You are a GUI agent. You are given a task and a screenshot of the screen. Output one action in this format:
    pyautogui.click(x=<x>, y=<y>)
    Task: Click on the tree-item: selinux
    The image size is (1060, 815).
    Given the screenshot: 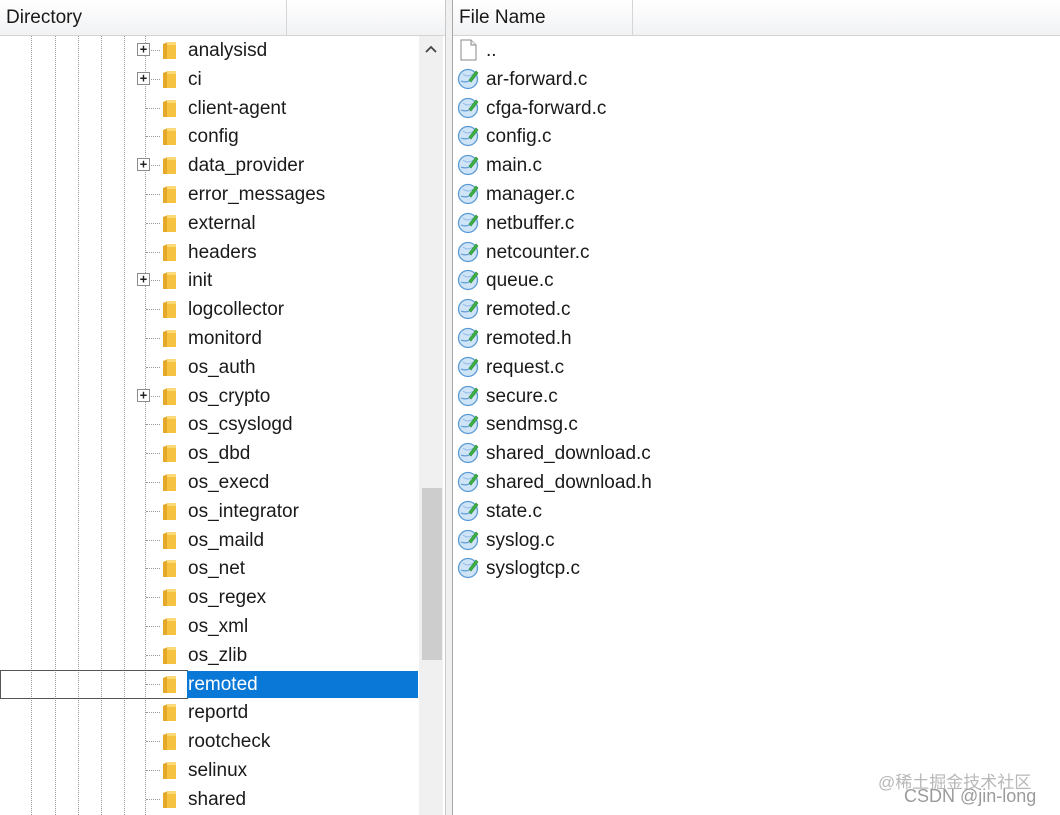 What is the action you would take?
    pyautogui.click(x=209, y=770)
    